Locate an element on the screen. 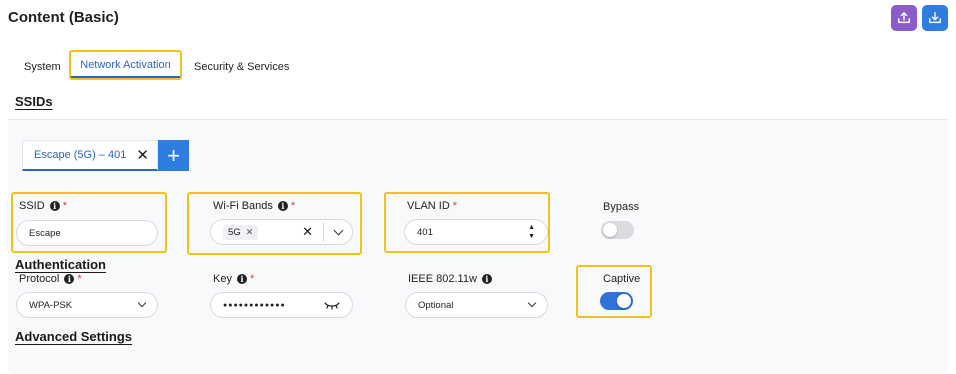  ssid-input: Escape is located at coordinates (87, 233).